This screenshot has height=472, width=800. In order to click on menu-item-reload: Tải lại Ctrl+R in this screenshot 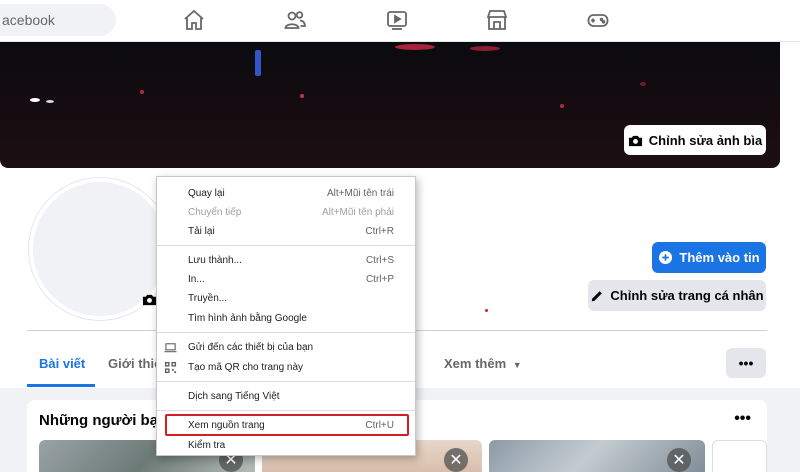, I will do `click(286, 231)`.